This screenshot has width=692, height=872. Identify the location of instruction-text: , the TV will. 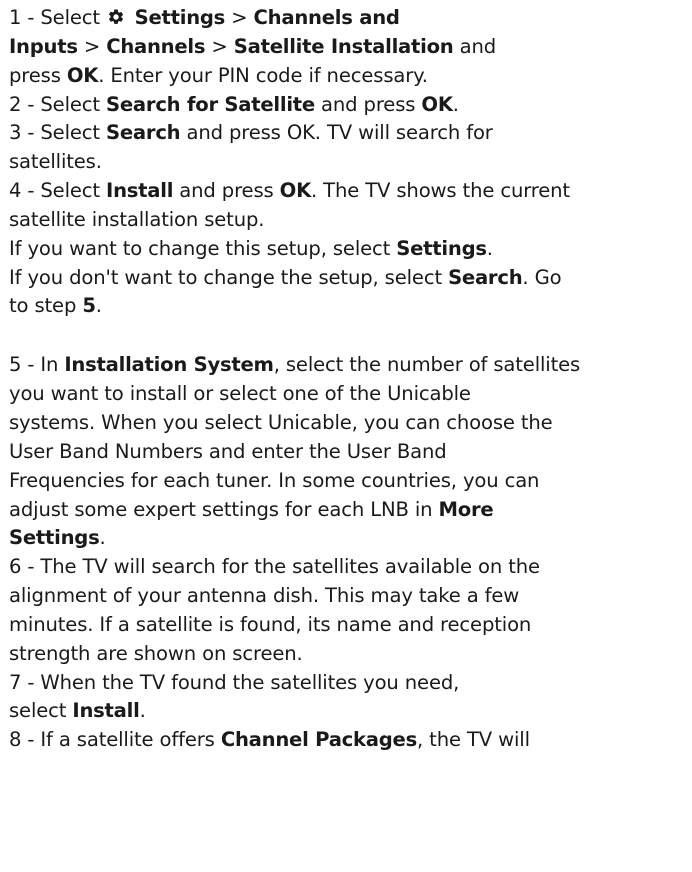
(473, 740).